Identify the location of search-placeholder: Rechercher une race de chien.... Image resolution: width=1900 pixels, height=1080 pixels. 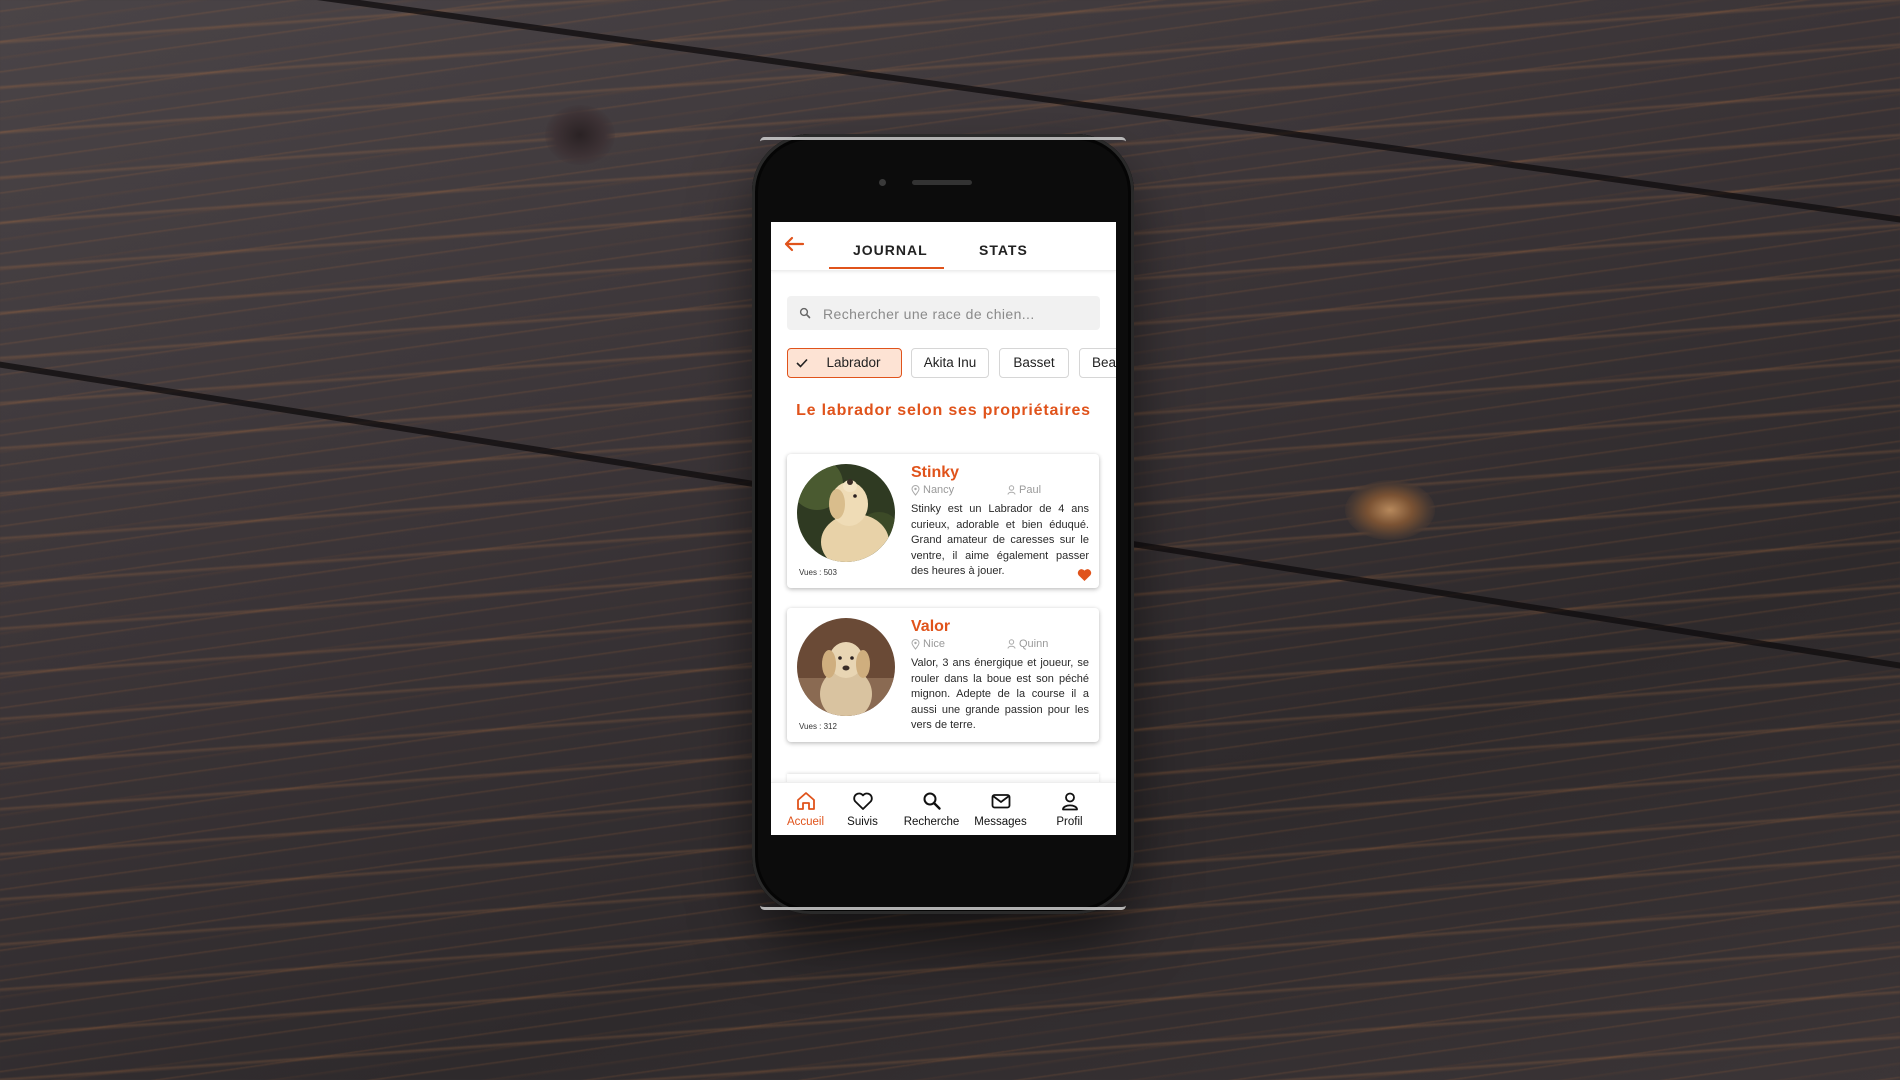
(929, 314).